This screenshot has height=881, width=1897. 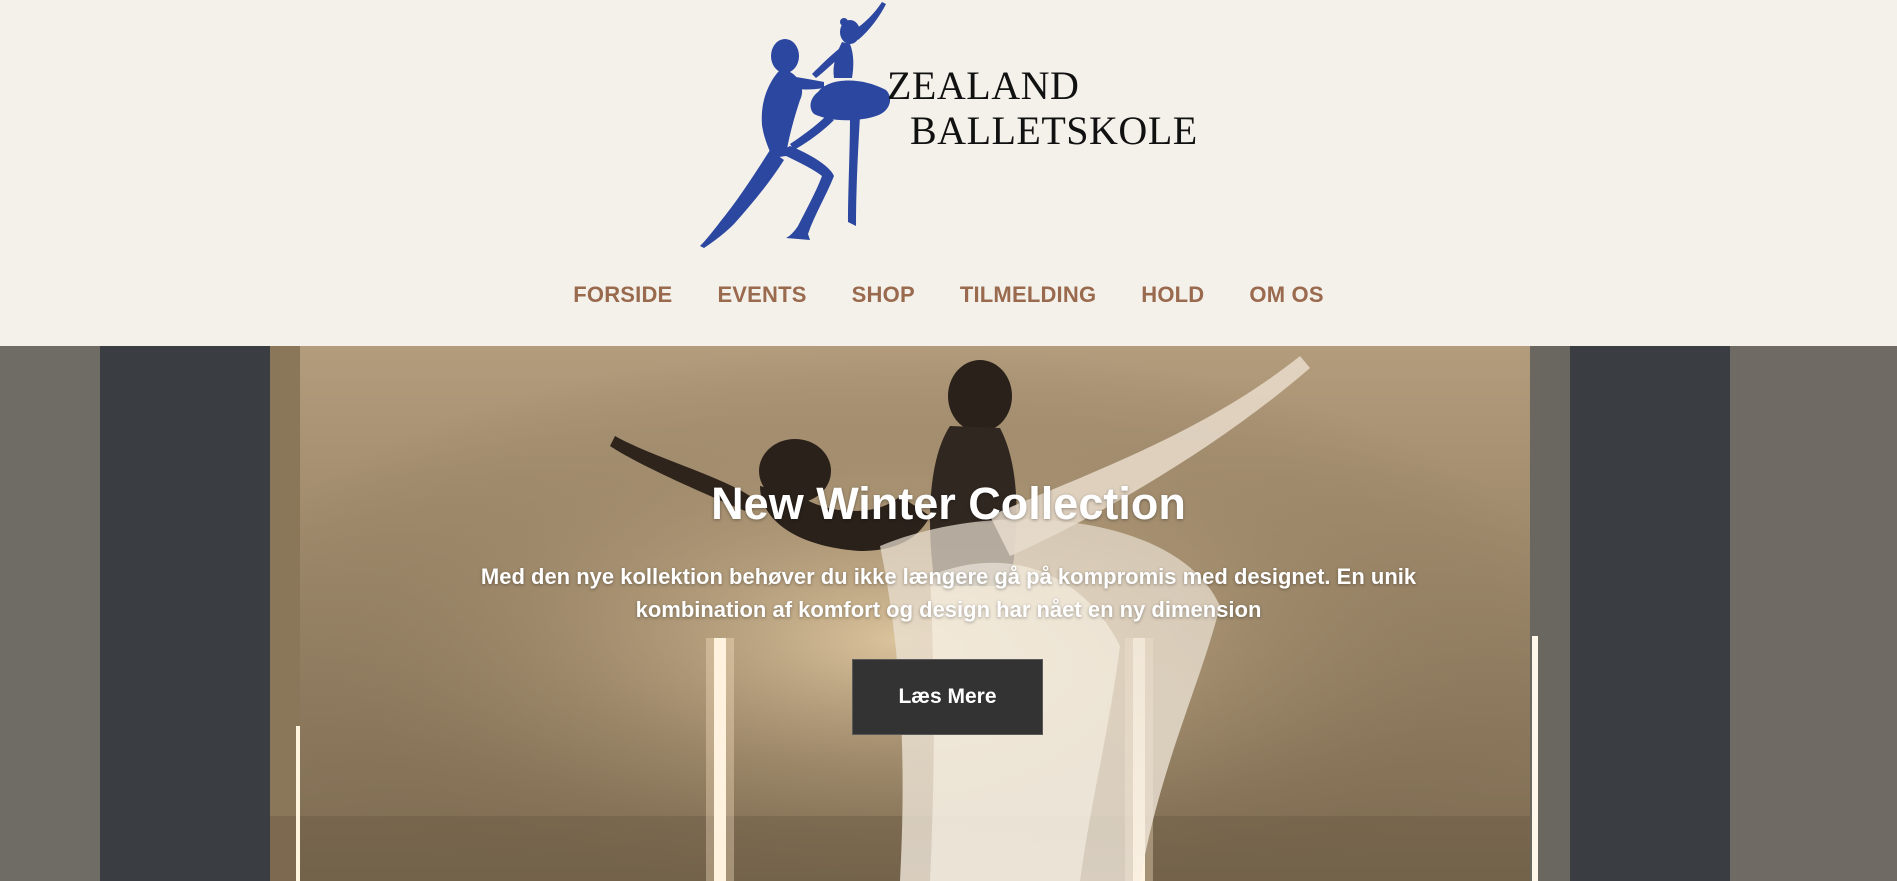 I want to click on brand-name-line2: BALLETSKOLE, so click(x=1054, y=130).